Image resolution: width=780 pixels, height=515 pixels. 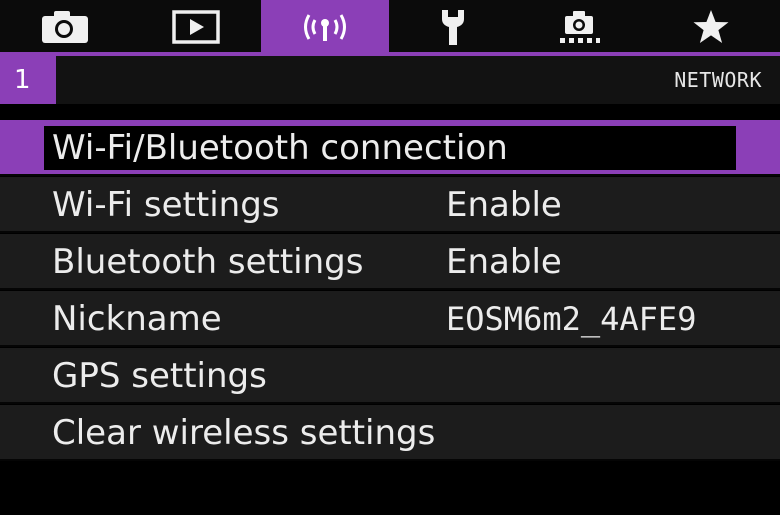 I want to click on wrench-icon, so click(x=453, y=27).